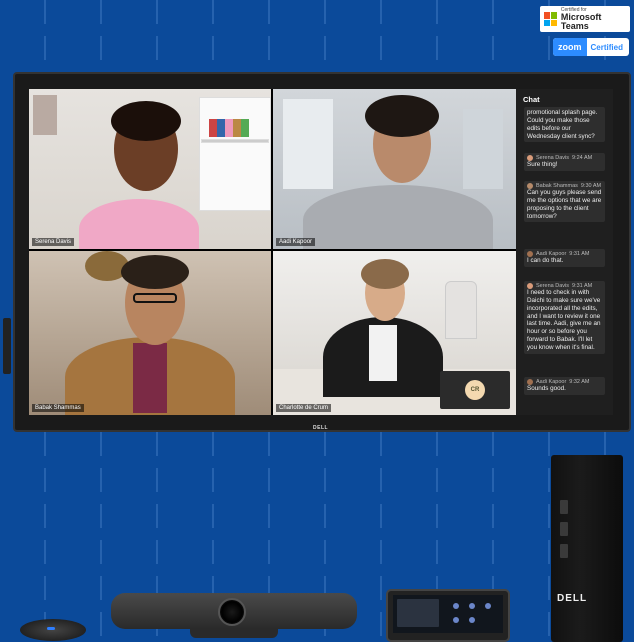 This screenshot has width=634, height=642. What do you see at coordinates (58, 408) in the screenshot?
I see `participant-name: Babak Shammas` at bounding box center [58, 408].